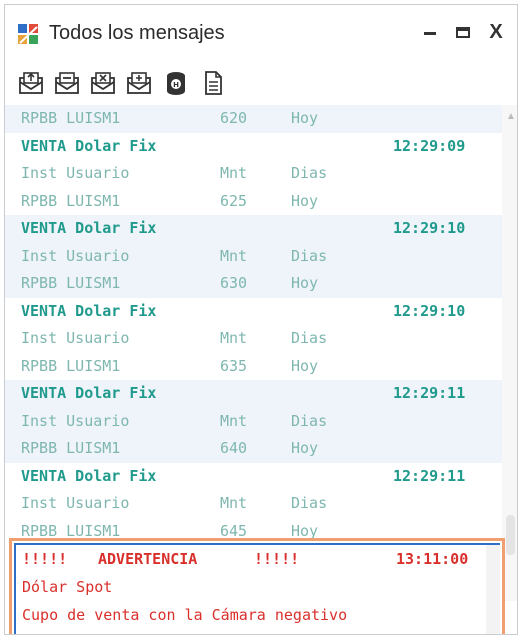 This screenshot has height=639, width=522. Describe the element at coordinates (234, 200) in the screenshot. I see `mnt-value: 625` at that location.